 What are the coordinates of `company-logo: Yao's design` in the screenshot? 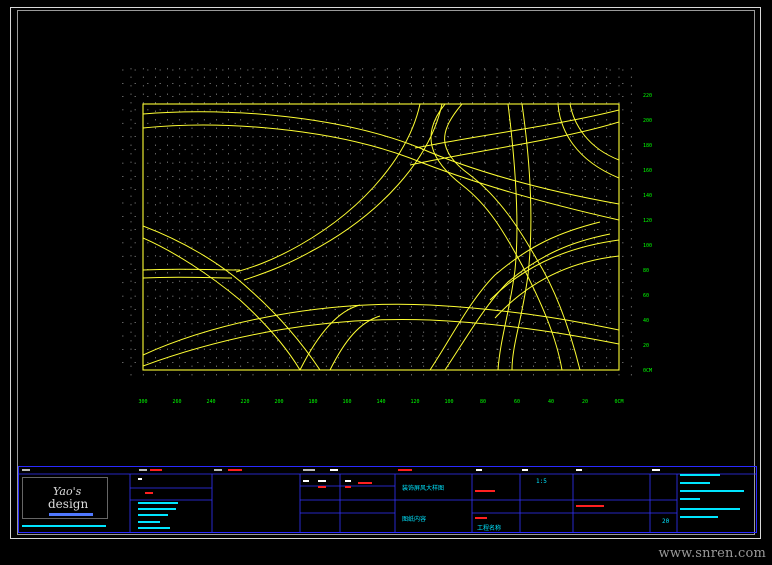 It's located at (65, 498).